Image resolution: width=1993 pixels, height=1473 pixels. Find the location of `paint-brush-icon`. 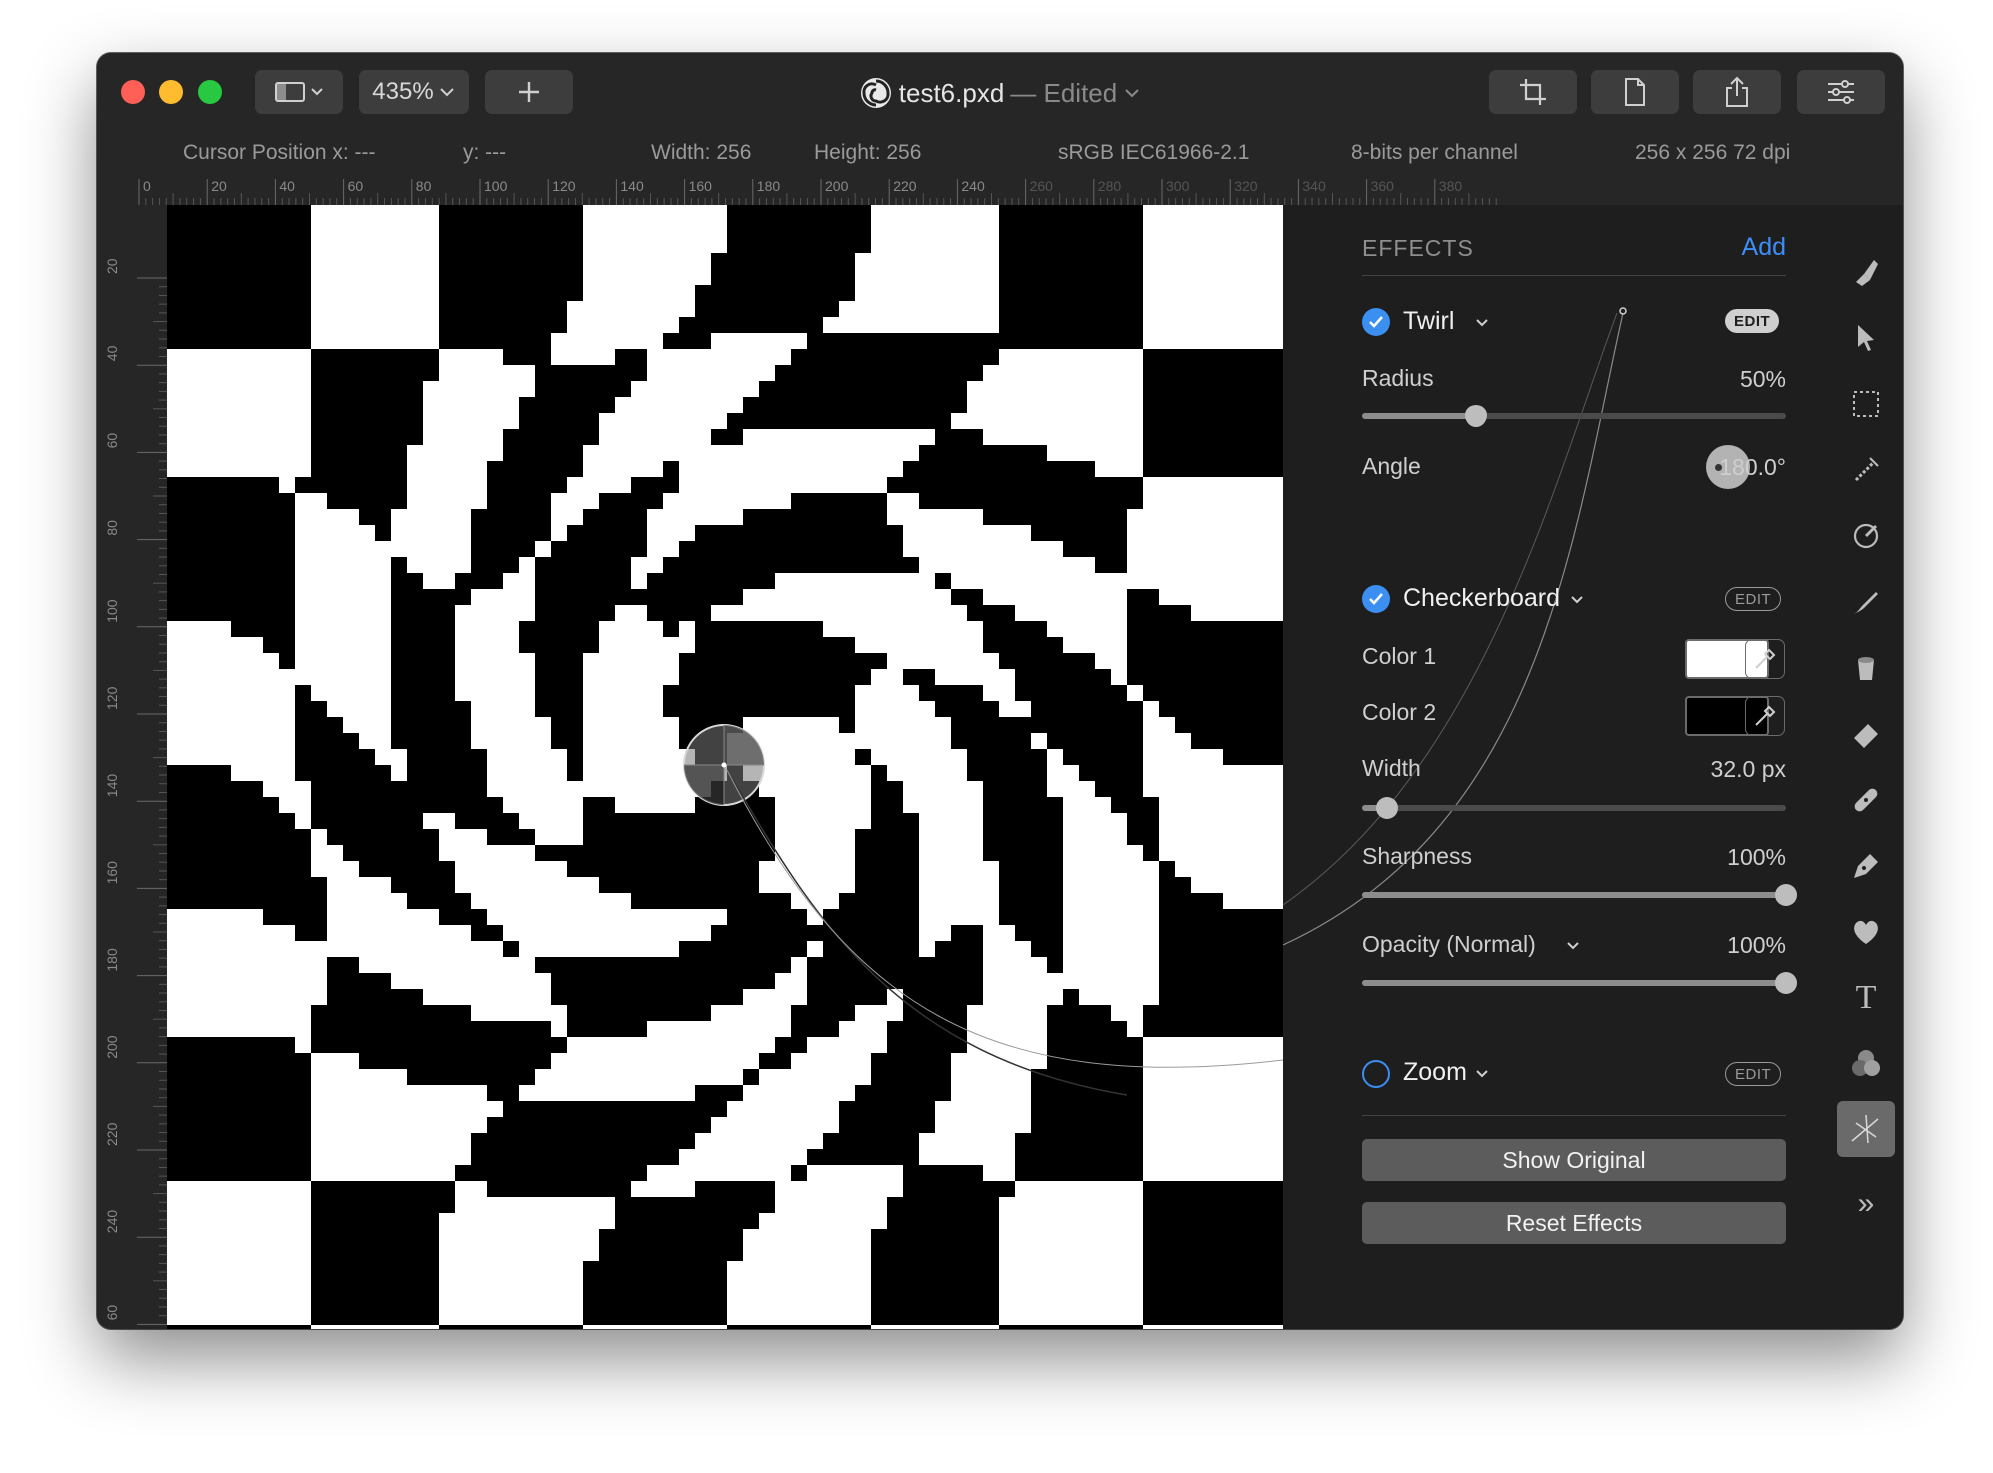

paint-brush-icon is located at coordinates (1867, 273).